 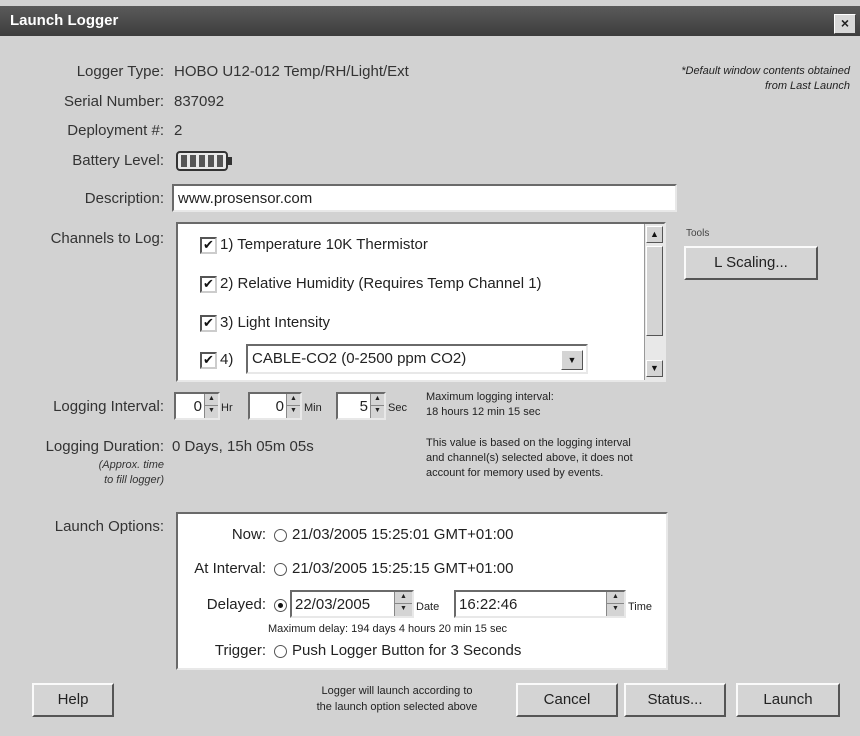 I want to click on chevron-down-icon: ▼, so click(x=572, y=360).